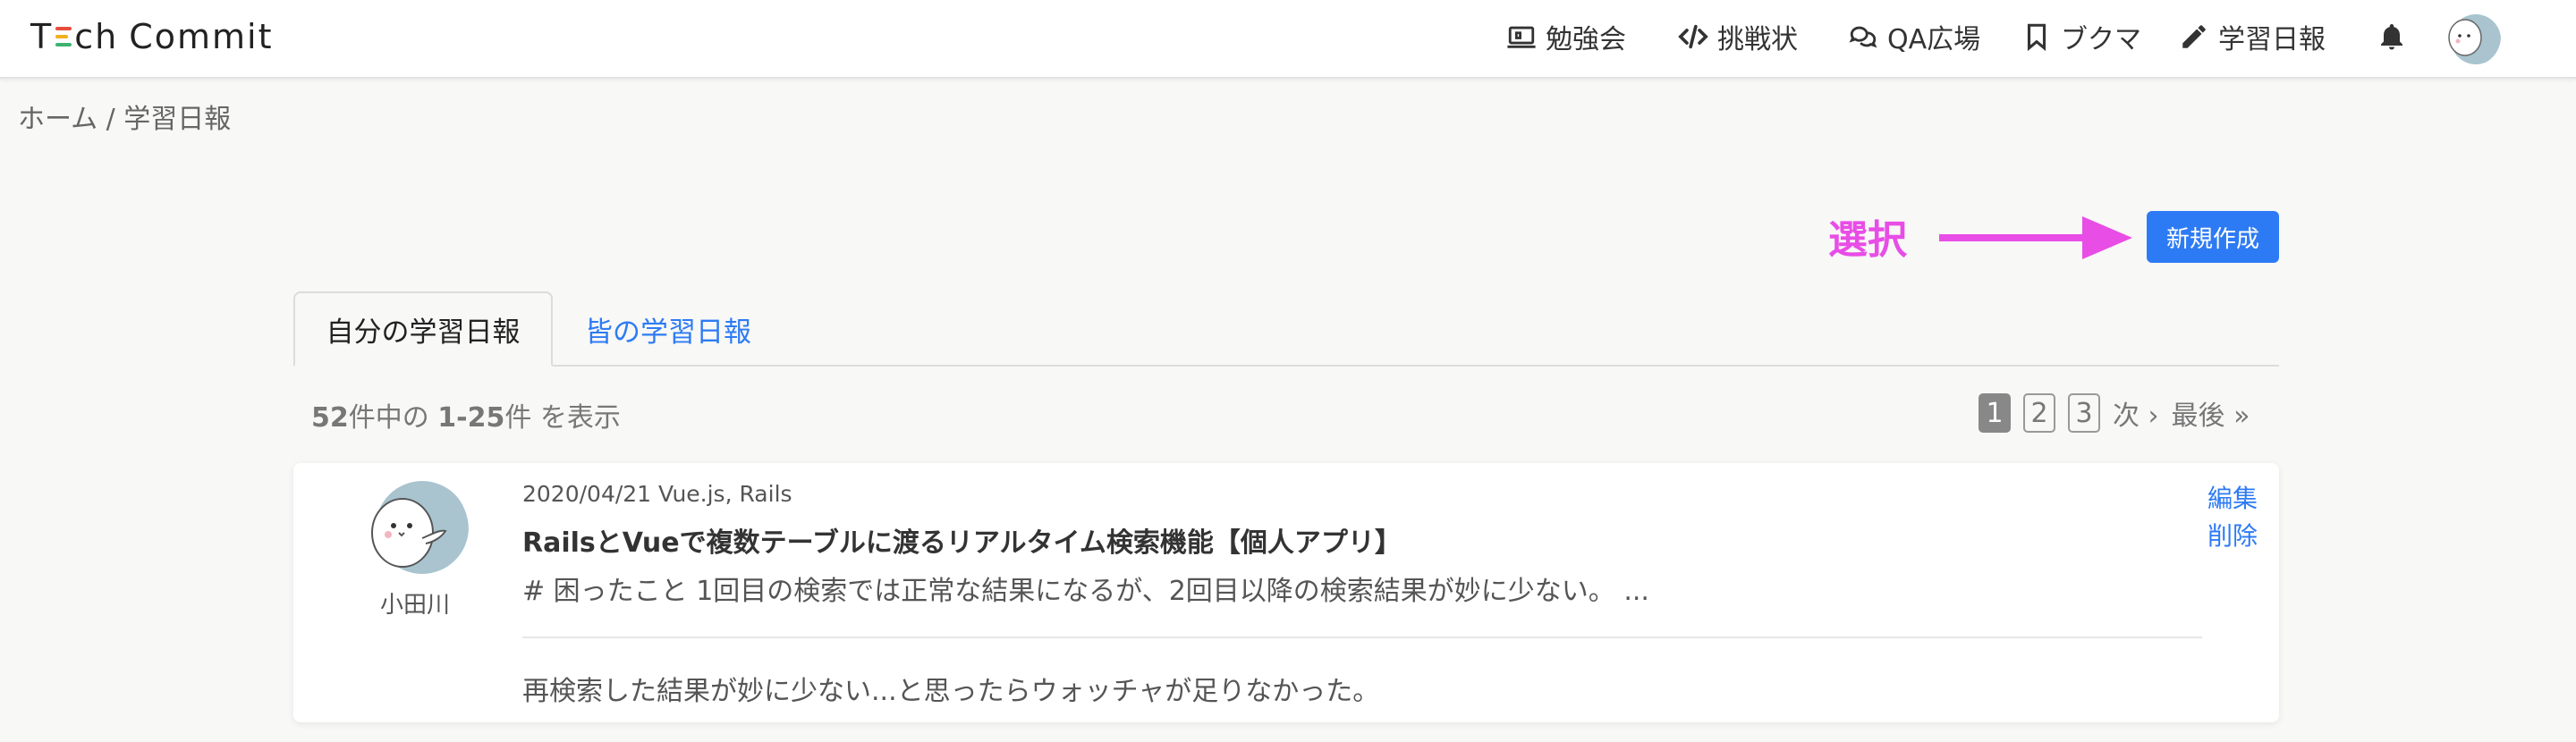  What do you see at coordinates (1757, 39) in the screenshot?
I see `nav-challenge-label: 挑戦状` at bounding box center [1757, 39].